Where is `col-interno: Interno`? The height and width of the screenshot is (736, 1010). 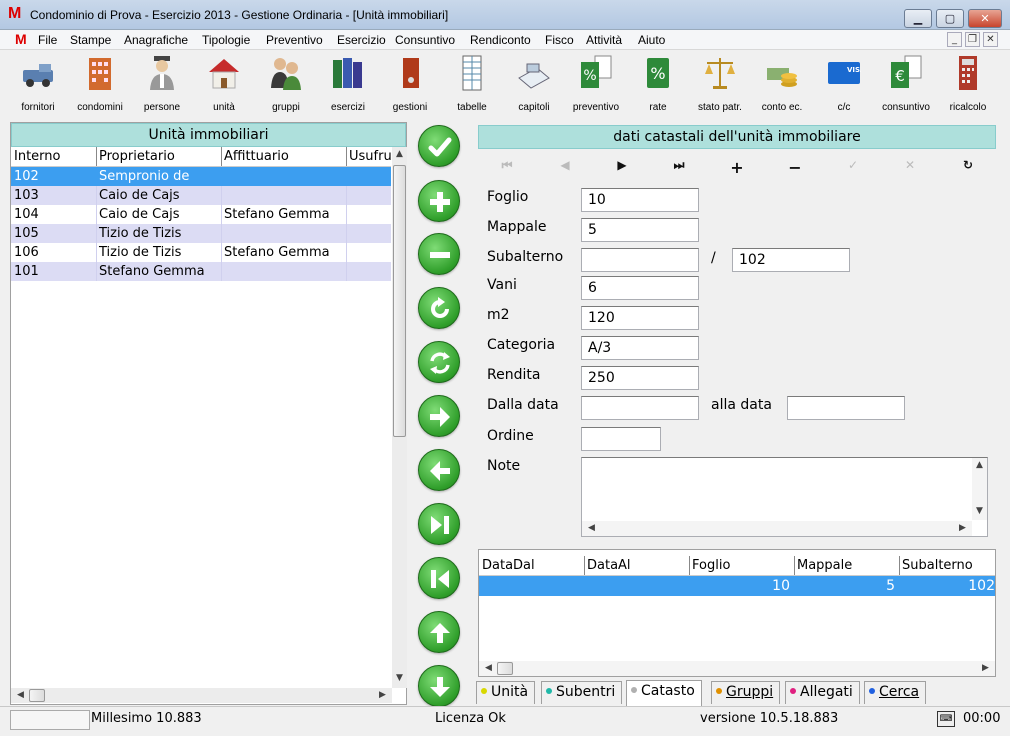
col-interno: Interno is located at coordinates (37, 156).